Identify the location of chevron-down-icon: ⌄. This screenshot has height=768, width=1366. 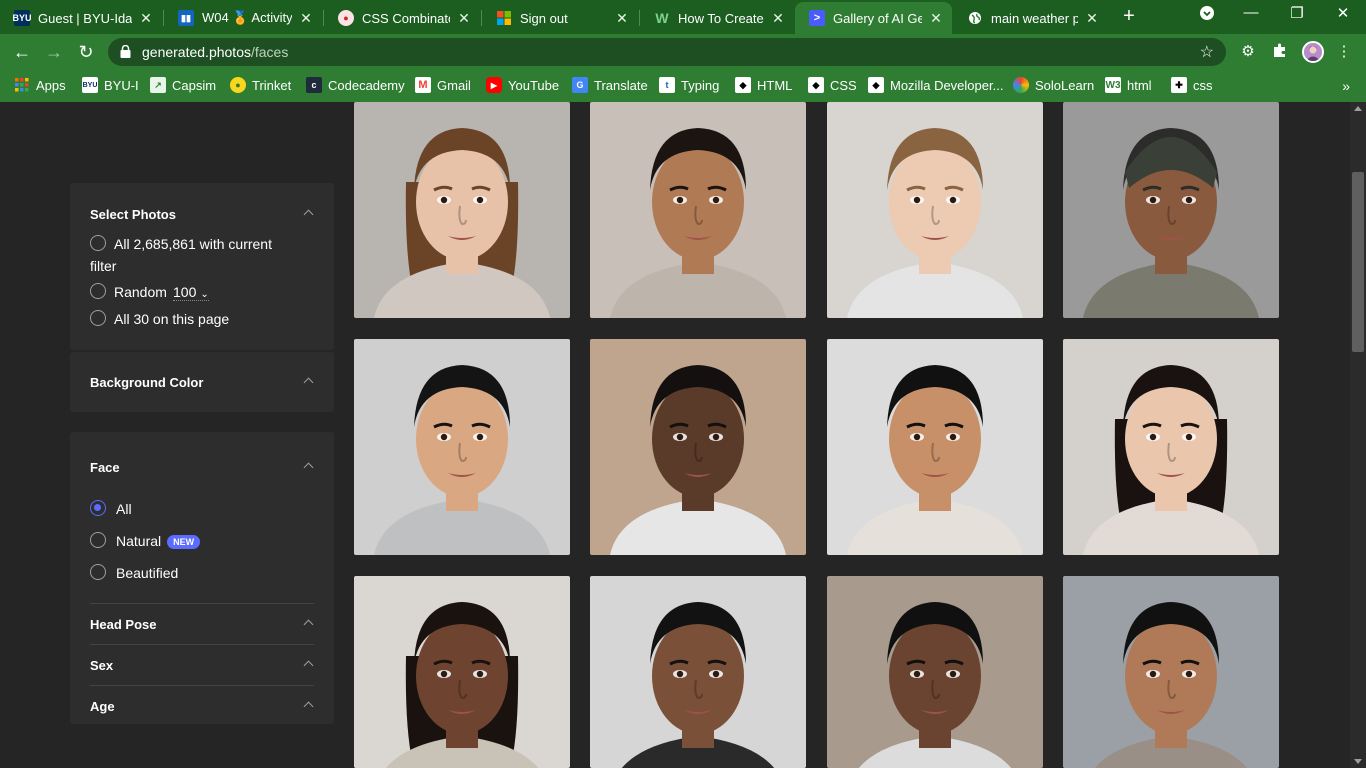
(204, 294).